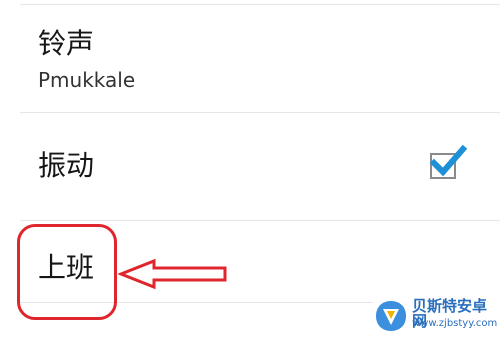  What do you see at coordinates (172, 274) in the screenshot?
I see `annotation-arrow-icon` at bounding box center [172, 274].